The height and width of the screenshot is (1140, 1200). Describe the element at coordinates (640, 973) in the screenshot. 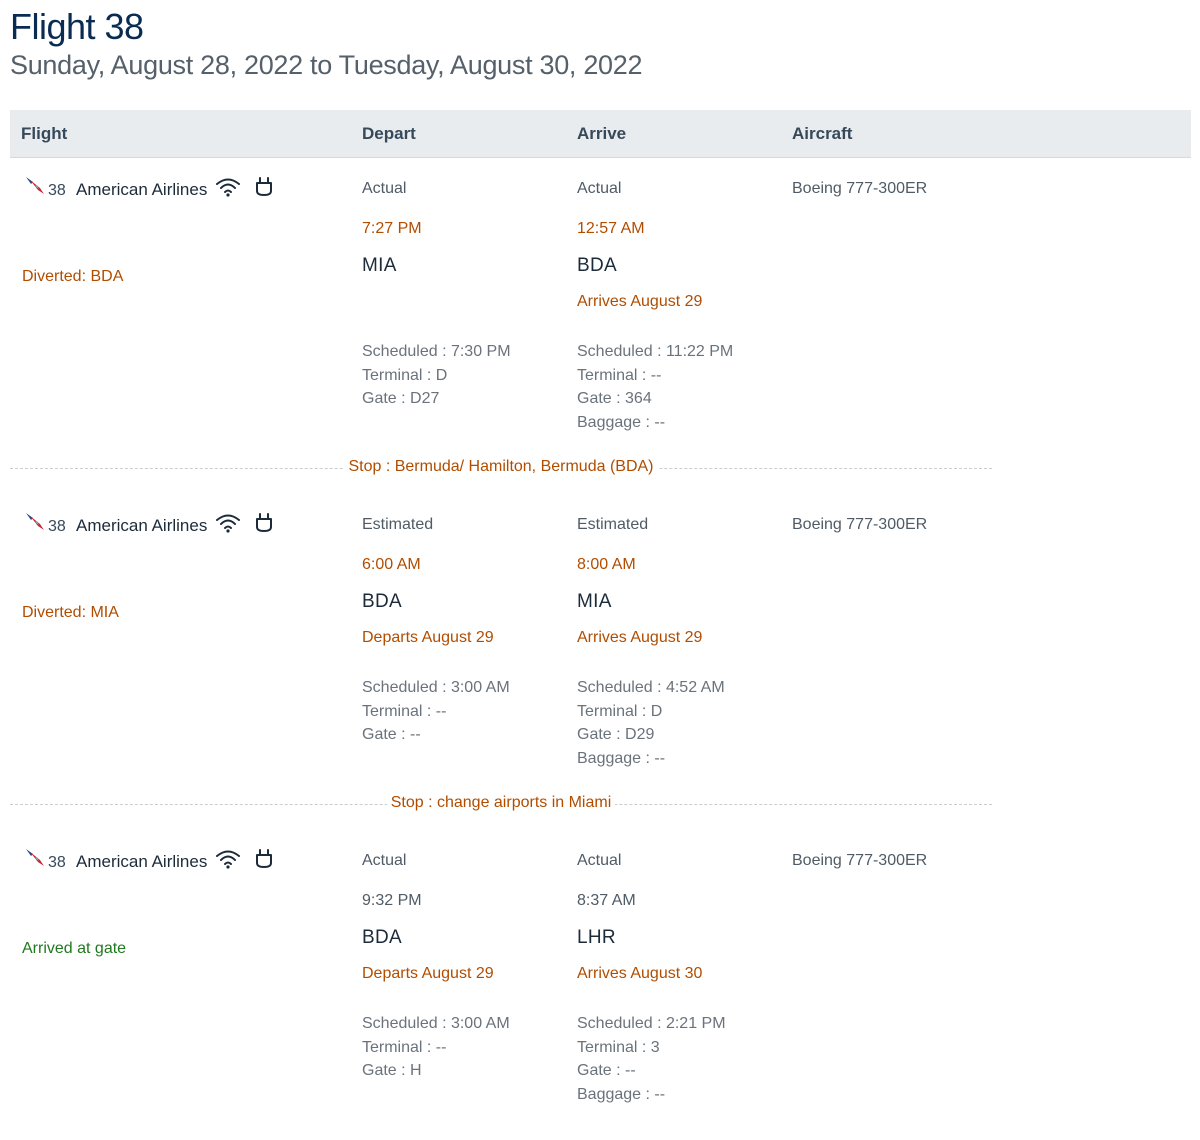

I see `arrive-date-note: Arrives August 30` at that location.